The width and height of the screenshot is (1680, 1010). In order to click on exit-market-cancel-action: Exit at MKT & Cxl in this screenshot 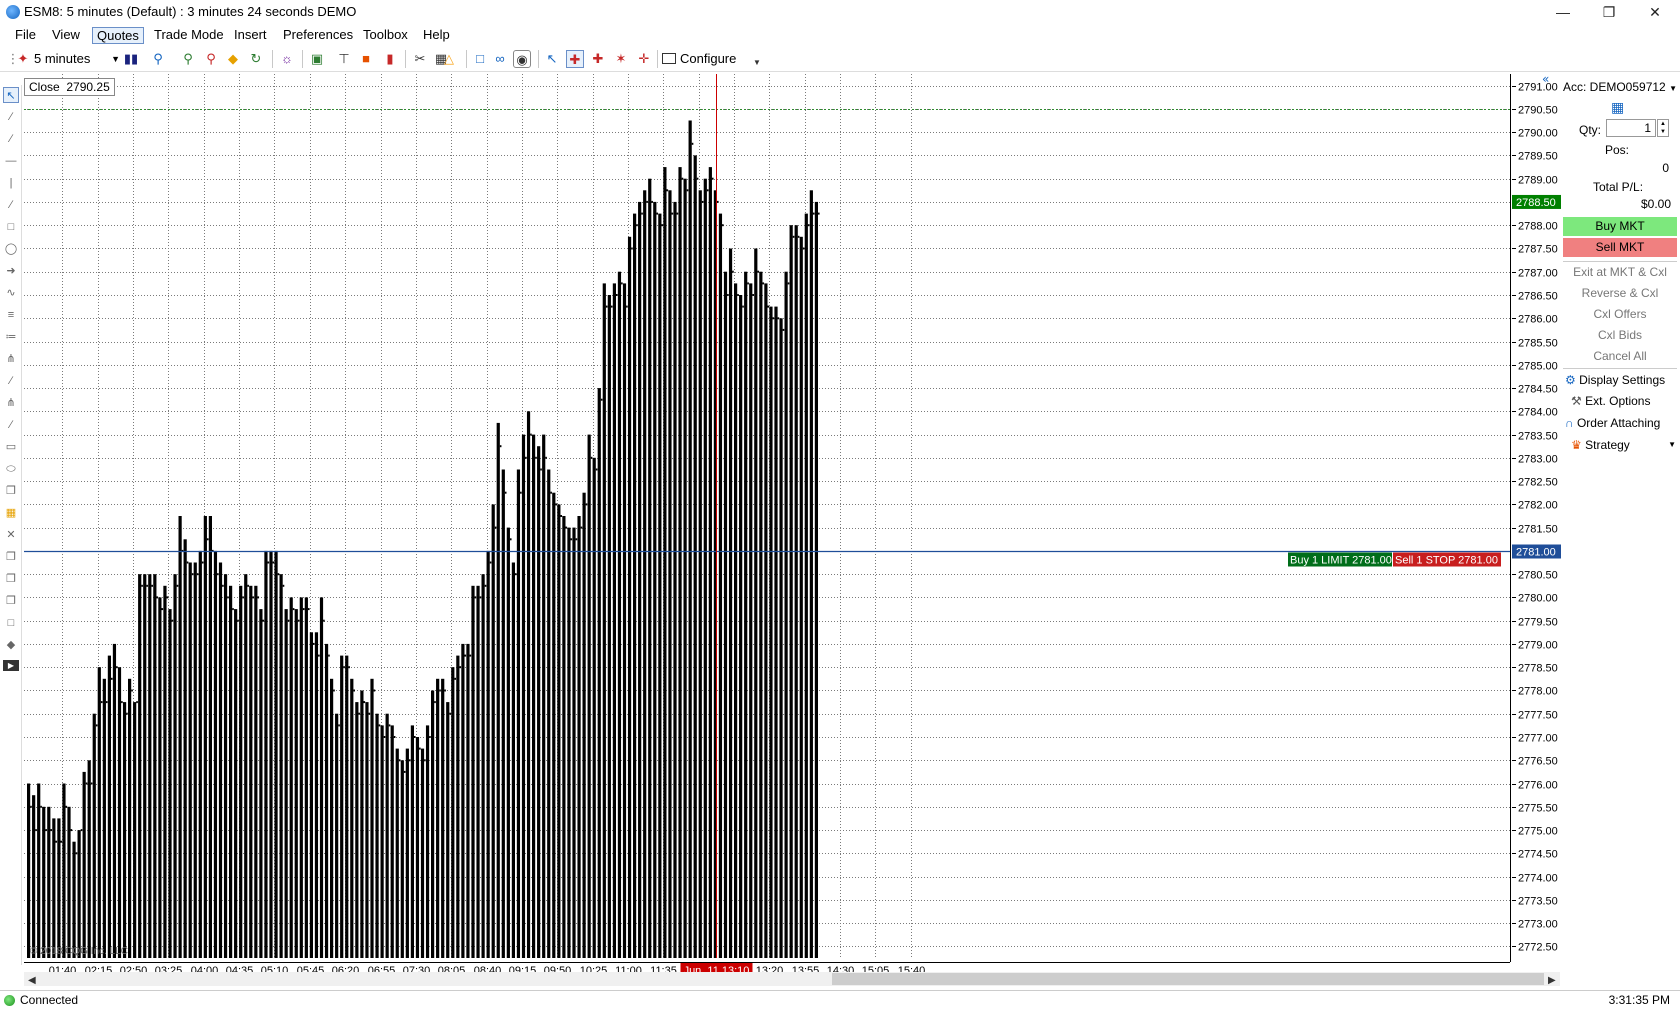, I will do `click(1620, 272)`.